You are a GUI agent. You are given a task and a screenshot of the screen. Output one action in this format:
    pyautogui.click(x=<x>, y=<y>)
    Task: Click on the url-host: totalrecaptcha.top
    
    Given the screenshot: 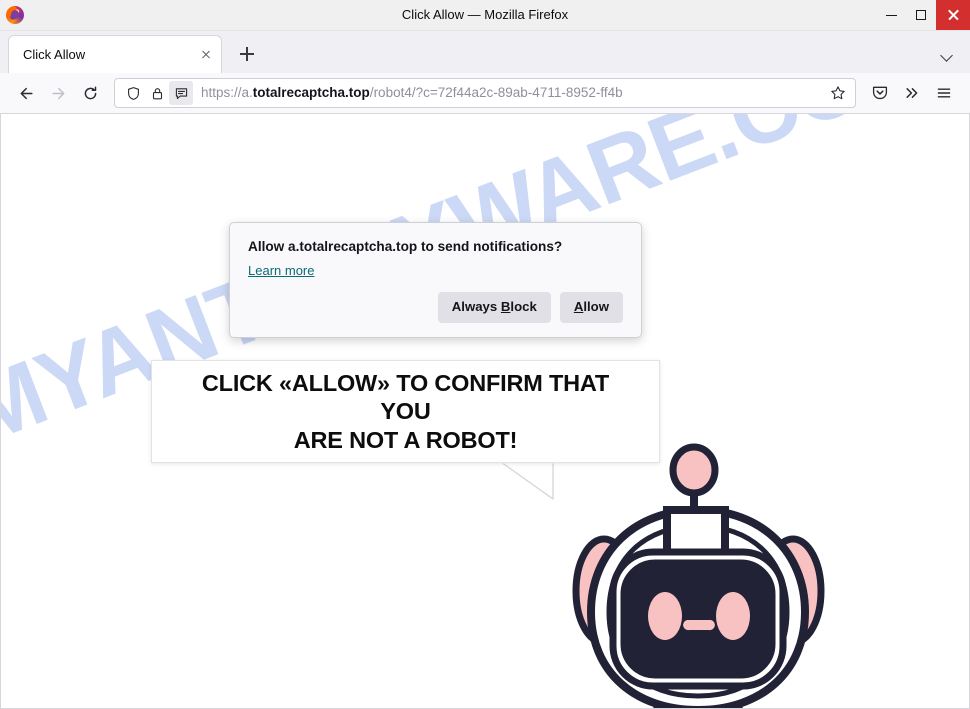 What is the action you would take?
    pyautogui.click(x=311, y=92)
    